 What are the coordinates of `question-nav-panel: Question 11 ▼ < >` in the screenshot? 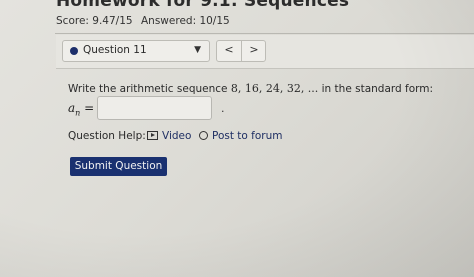 It's located at (265, 52).